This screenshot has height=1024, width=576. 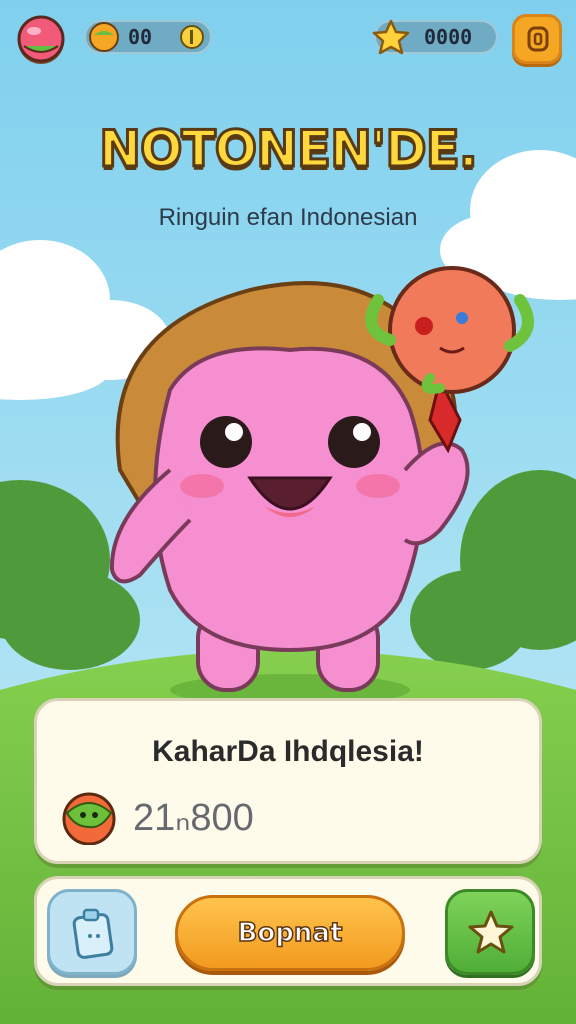 What do you see at coordinates (288, 751) in the screenshot?
I see `card-heading: KaharDa Ihdqlesia!` at bounding box center [288, 751].